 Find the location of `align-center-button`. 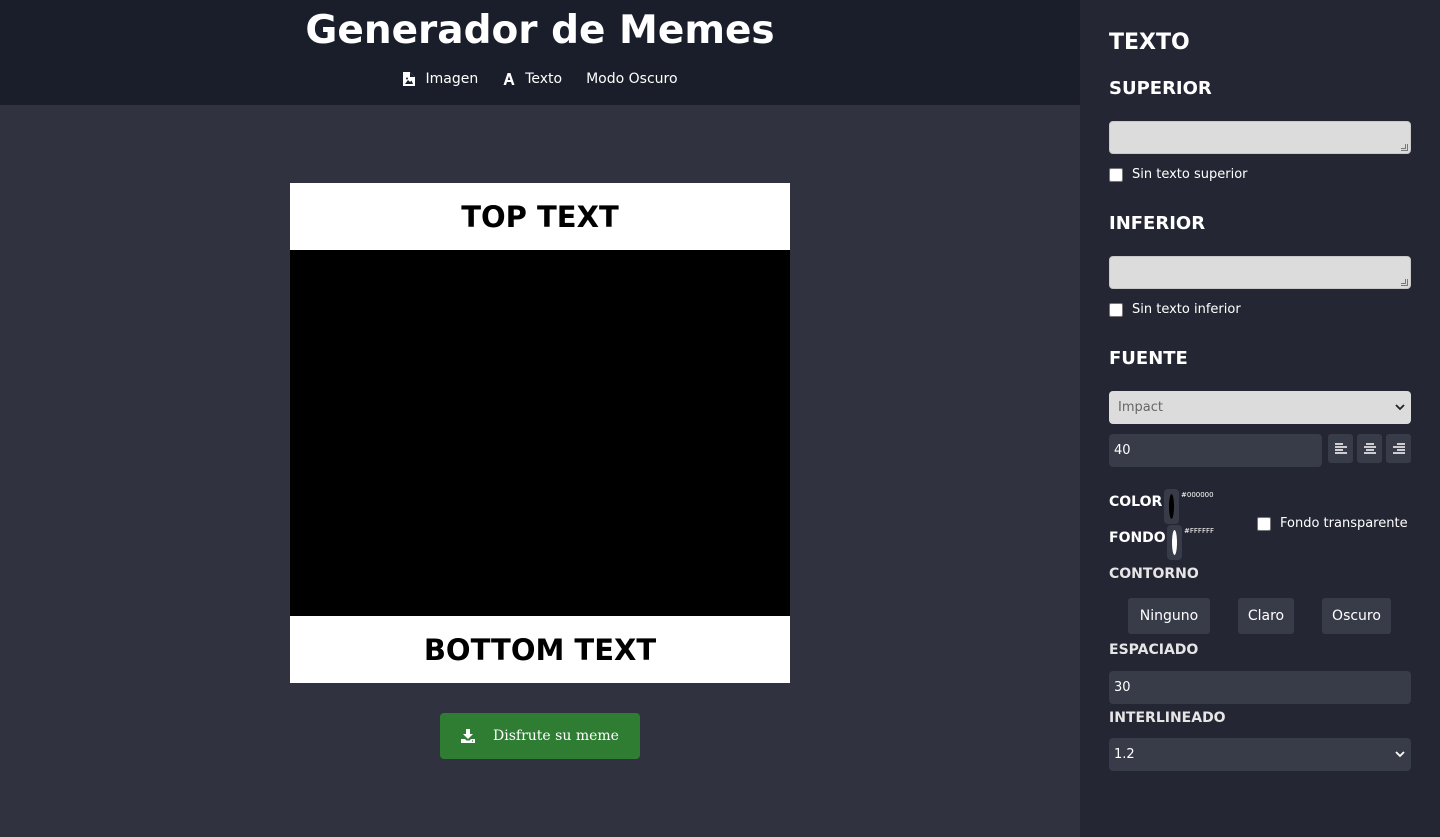

align-center-button is located at coordinates (1369, 448).